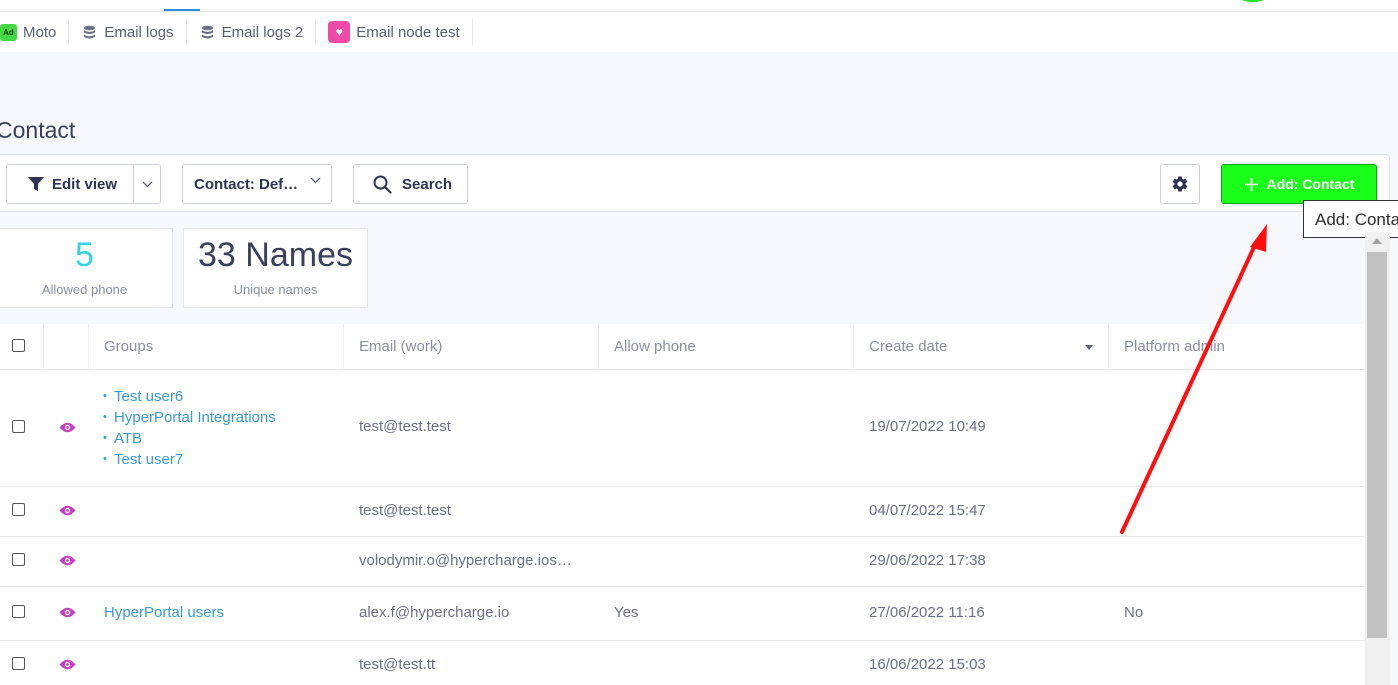  I want to click on gear-icon, so click(1180, 184).